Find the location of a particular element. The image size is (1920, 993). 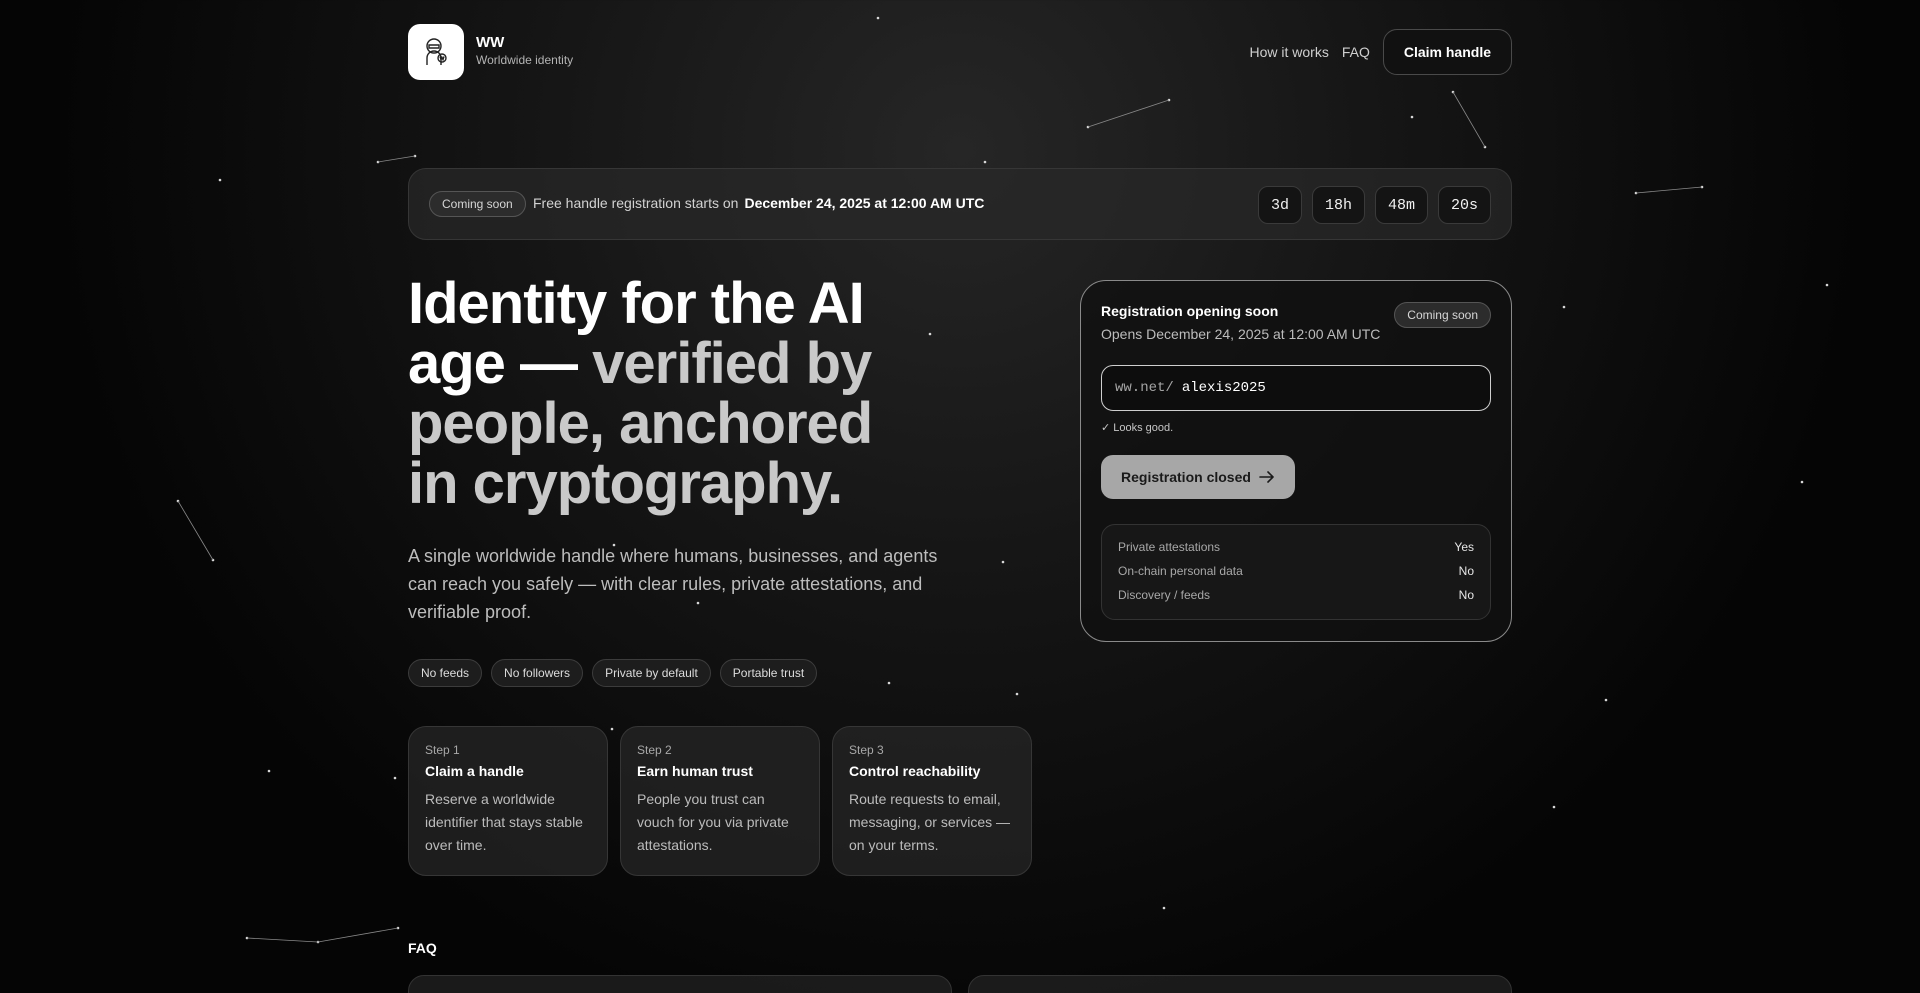

banner-date: December 24, 2025 at 12:00 AM UTC is located at coordinates (864, 203).